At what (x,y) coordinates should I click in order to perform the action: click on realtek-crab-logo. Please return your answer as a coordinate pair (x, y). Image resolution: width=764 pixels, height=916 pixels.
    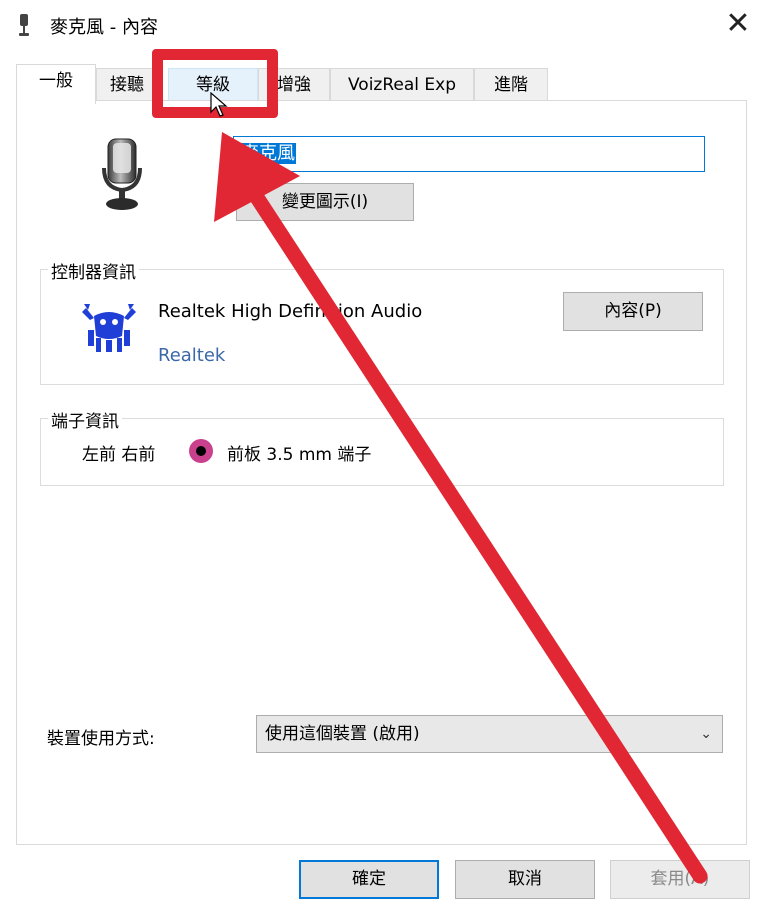
    Looking at the image, I should click on (109, 328).